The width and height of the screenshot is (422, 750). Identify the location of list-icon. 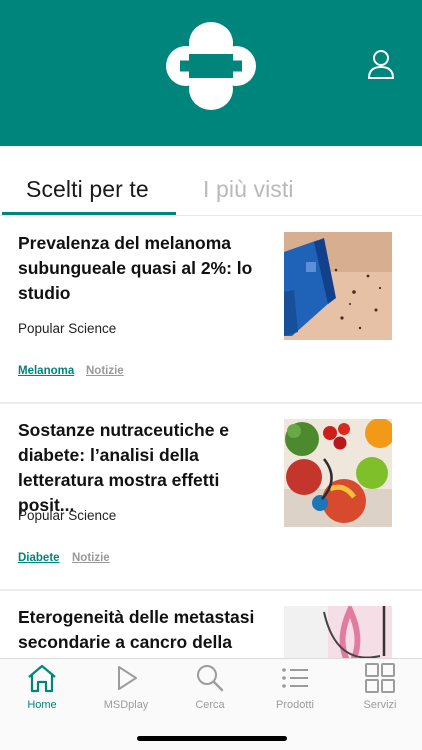
(295, 678).